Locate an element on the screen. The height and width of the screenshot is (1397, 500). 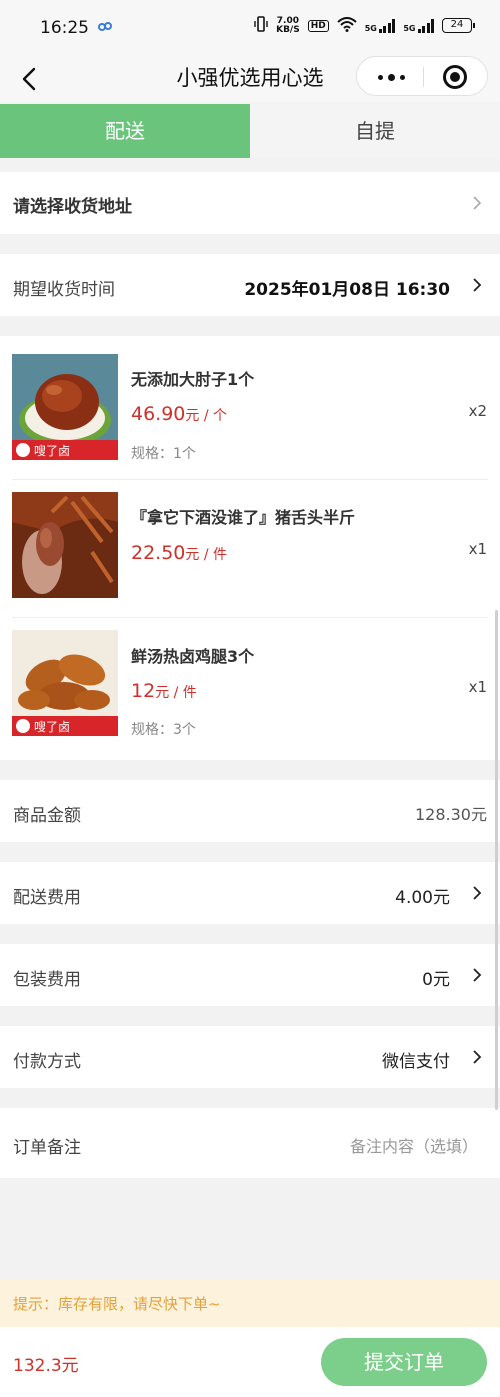
remark-label: 订单备注 is located at coordinates (47, 1148).